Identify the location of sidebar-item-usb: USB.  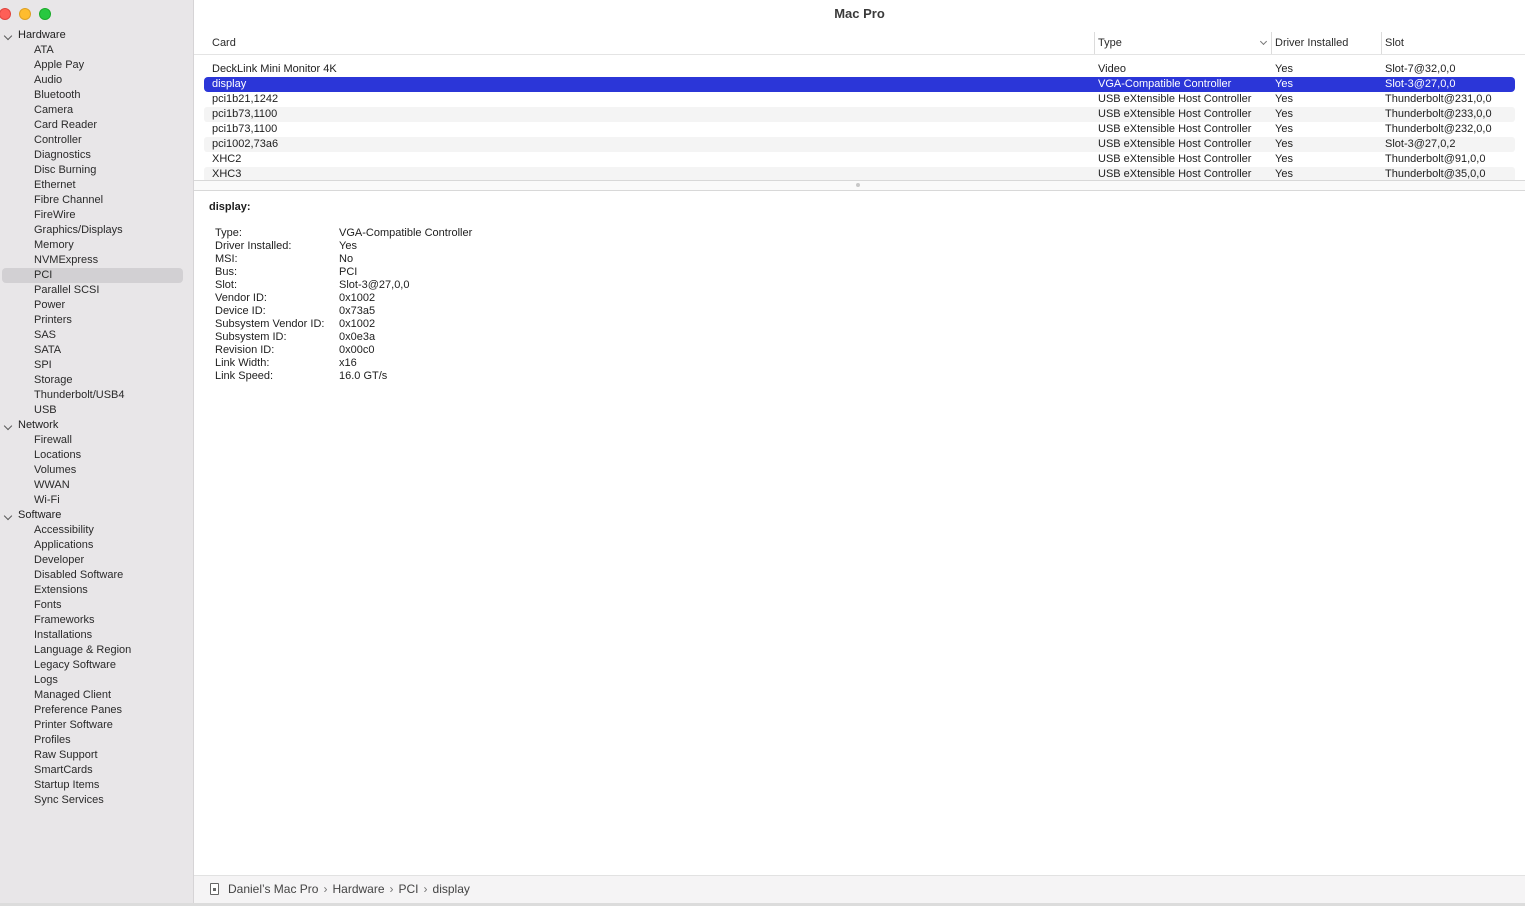
(96, 410).